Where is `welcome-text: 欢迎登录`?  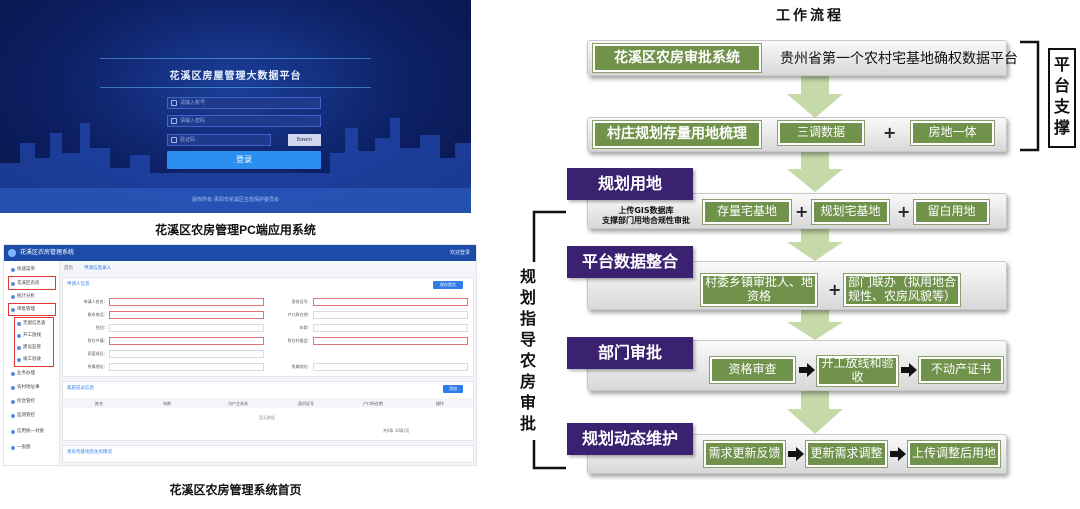
welcome-text: 欢迎登录 is located at coordinates (459, 253).